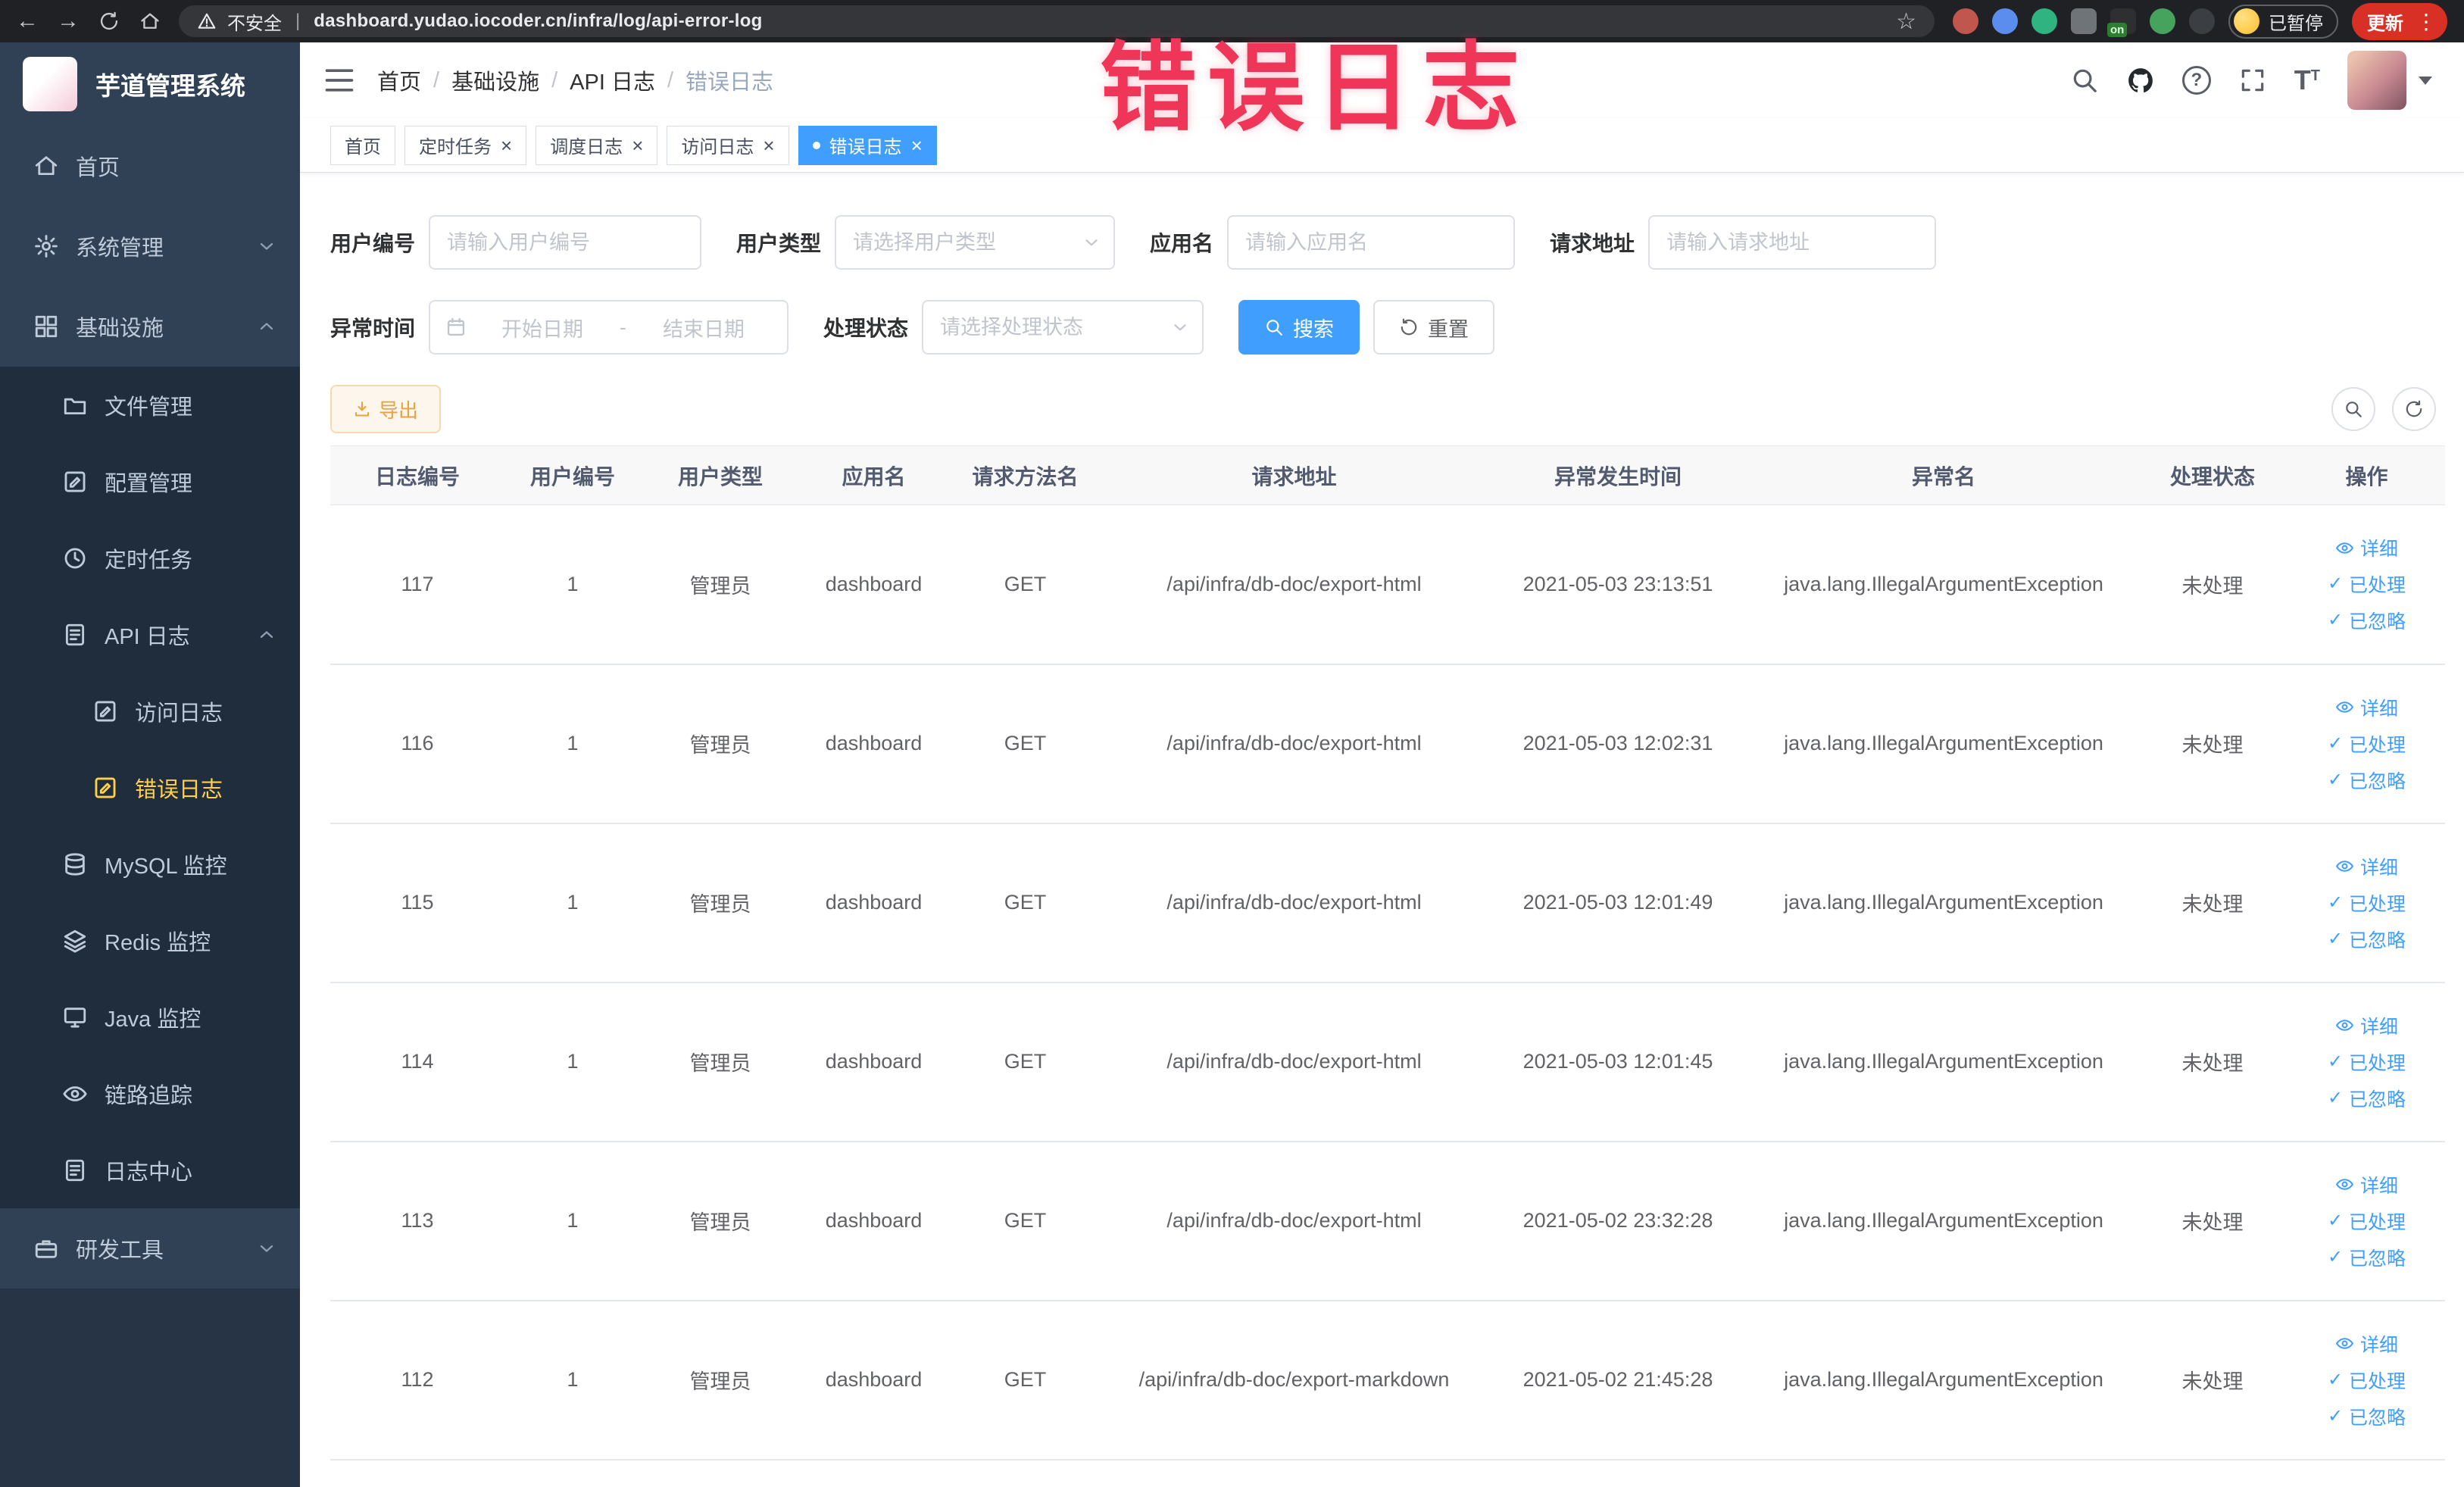 The width and height of the screenshot is (2464, 1487). I want to click on sidebar-item-api-log: API 日志, so click(150, 634).